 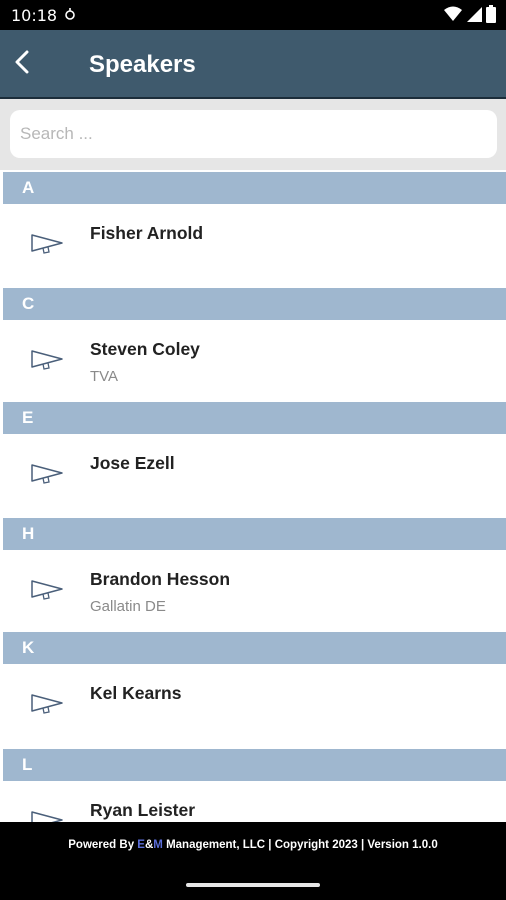 What do you see at coordinates (253, 885) in the screenshot?
I see `home-indicator` at bounding box center [253, 885].